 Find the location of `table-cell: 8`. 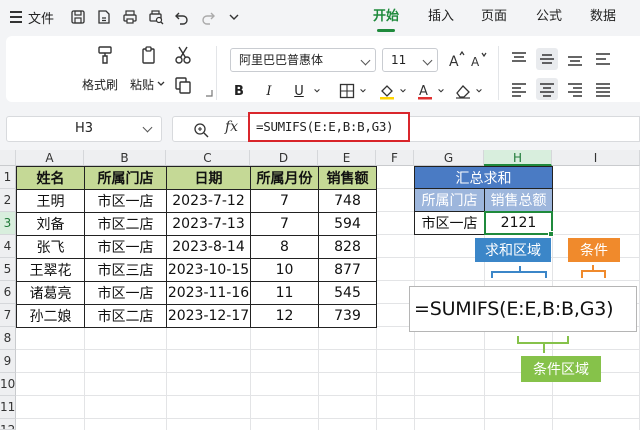

table-cell: 8 is located at coordinates (284, 247).